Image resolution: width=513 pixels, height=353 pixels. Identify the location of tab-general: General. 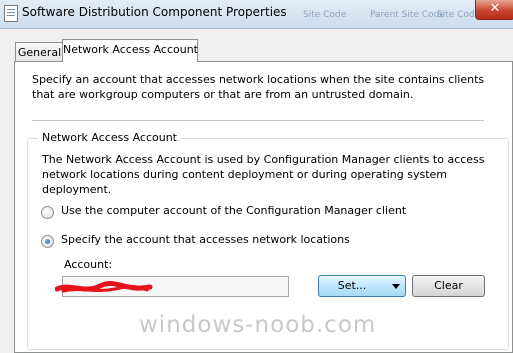
(39, 52).